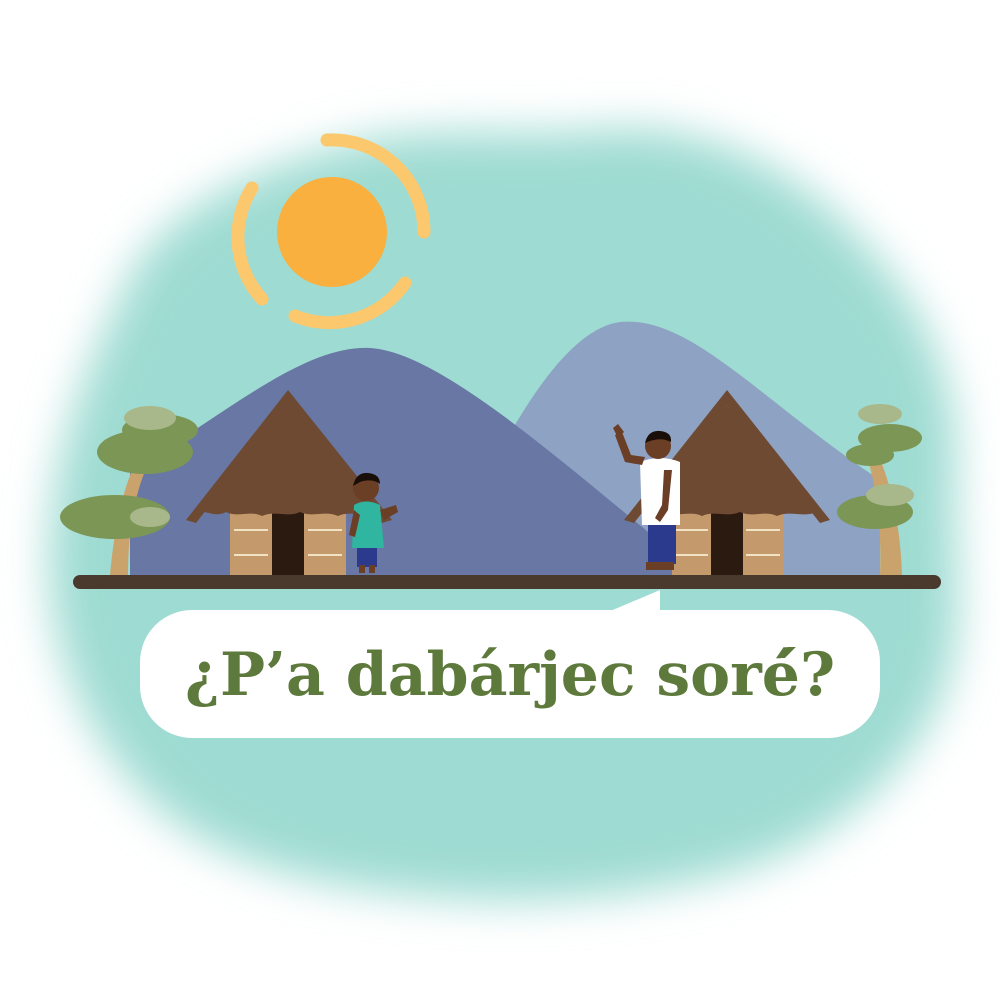 This screenshot has height=1000, width=1000. Describe the element at coordinates (332, 232) in the screenshot. I see `sun-core` at that location.